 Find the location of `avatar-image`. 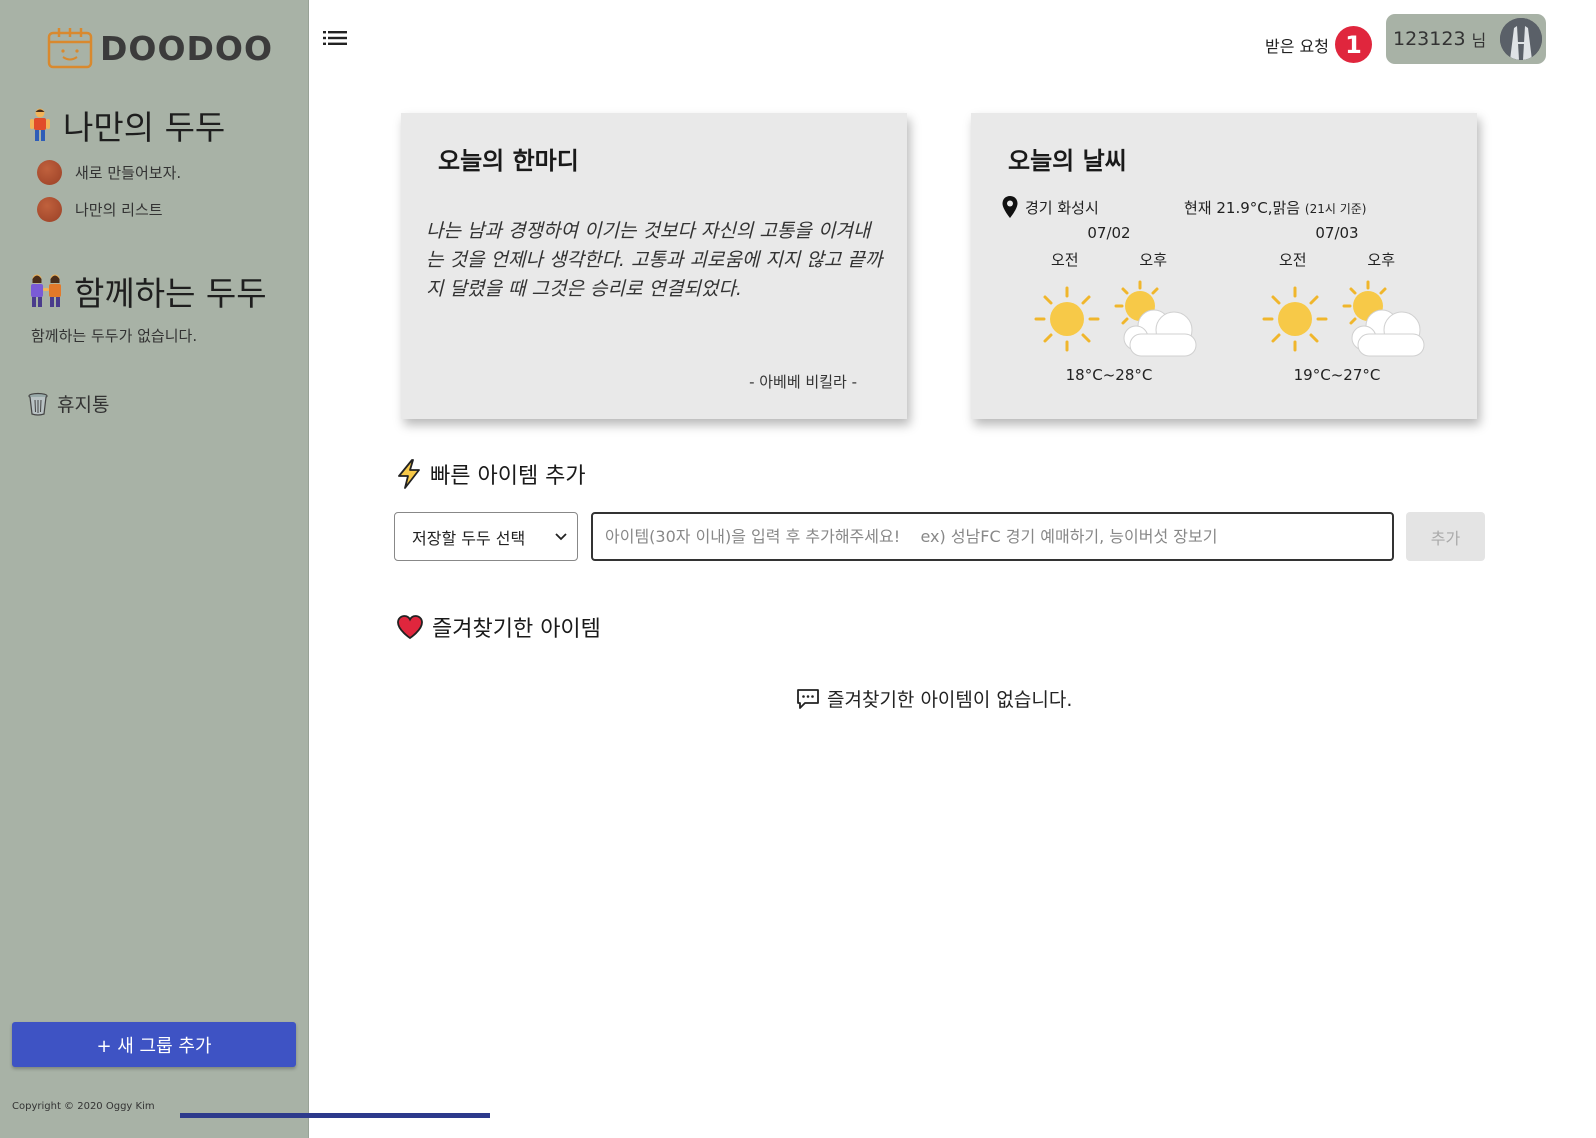

avatar-image is located at coordinates (1521, 39).